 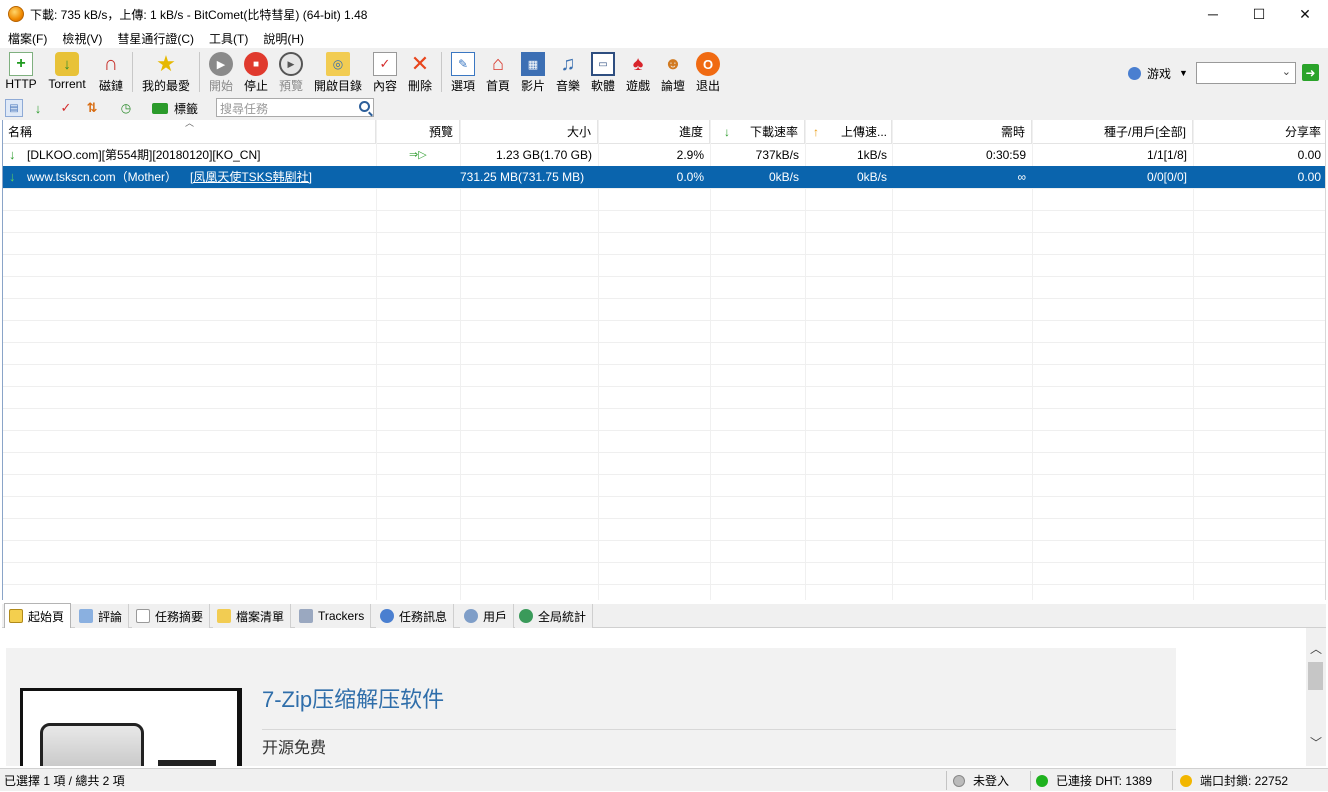 I want to click on column-header-size: 大小, so click(x=529, y=132).